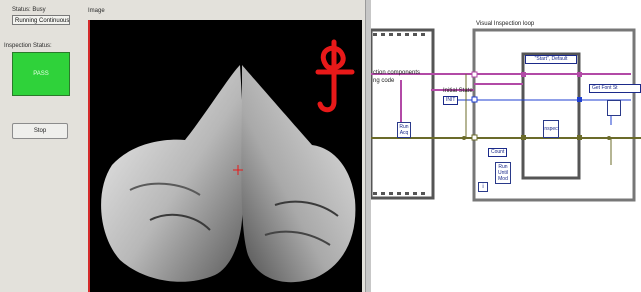 Image resolution: width=641 pixels, height=292 pixels. I want to click on image-label: Image, so click(96, 11).